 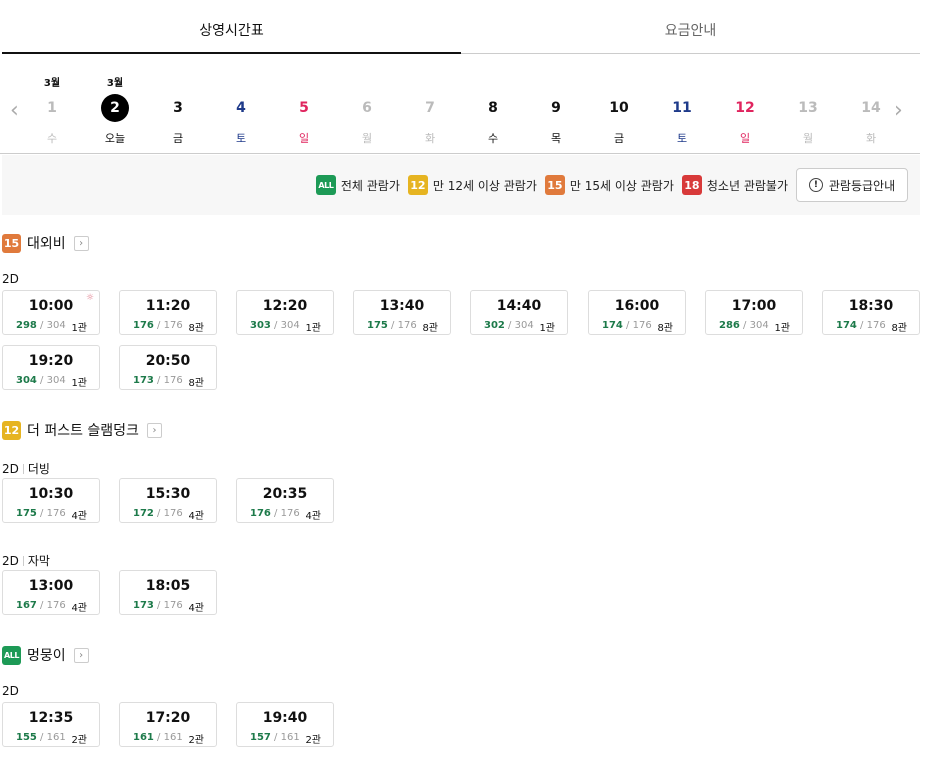 What do you see at coordinates (370, 185) in the screenshot?
I see `legend-label: 전체 관람가` at bounding box center [370, 185].